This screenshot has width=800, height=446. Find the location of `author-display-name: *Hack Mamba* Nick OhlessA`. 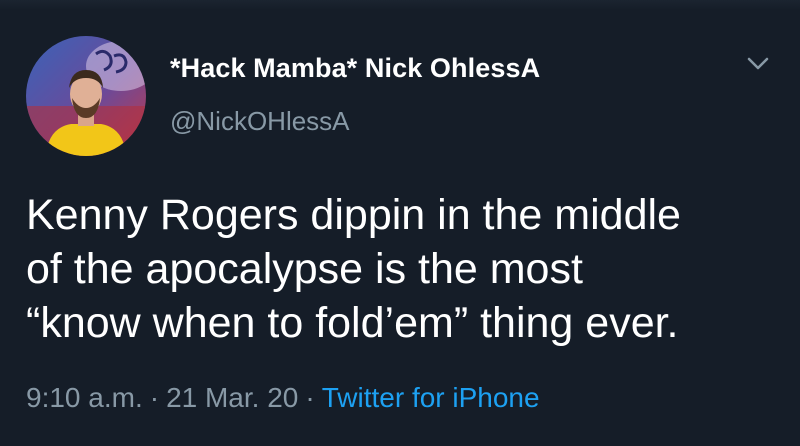

author-display-name: *Hack Mamba* Nick OhlessA is located at coordinates (355, 68).